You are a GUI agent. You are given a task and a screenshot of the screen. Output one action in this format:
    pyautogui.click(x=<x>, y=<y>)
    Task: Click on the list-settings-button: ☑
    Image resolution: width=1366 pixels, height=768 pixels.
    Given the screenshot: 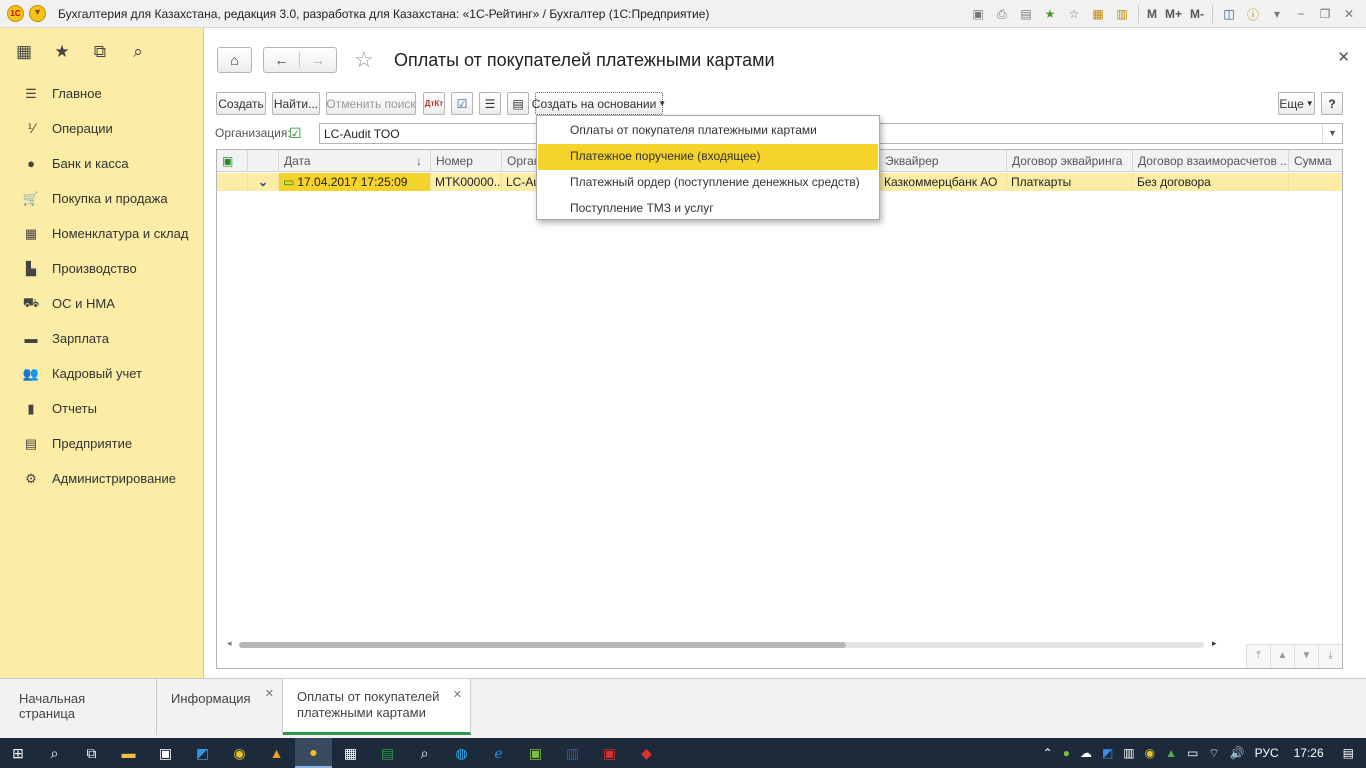 What is the action you would take?
    pyautogui.click(x=462, y=103)
    